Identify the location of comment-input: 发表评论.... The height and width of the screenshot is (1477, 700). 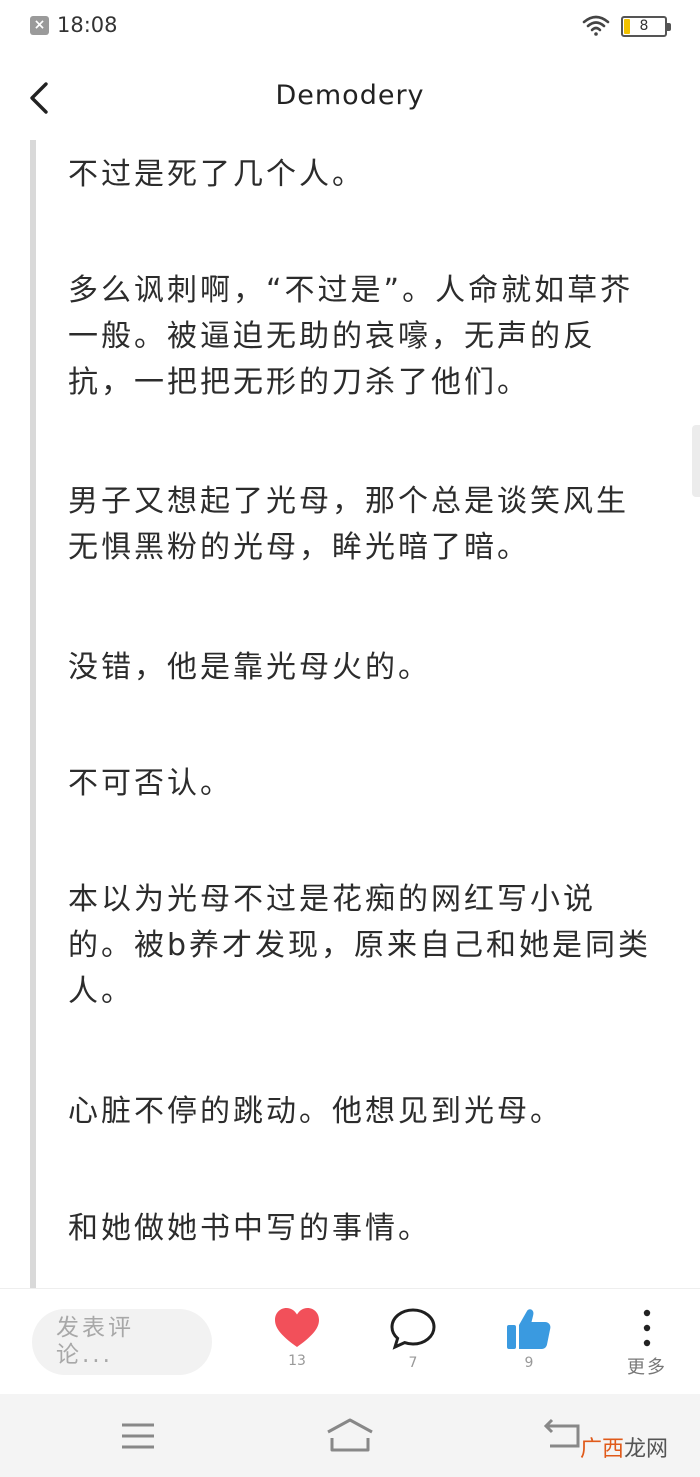
(122, 1342).